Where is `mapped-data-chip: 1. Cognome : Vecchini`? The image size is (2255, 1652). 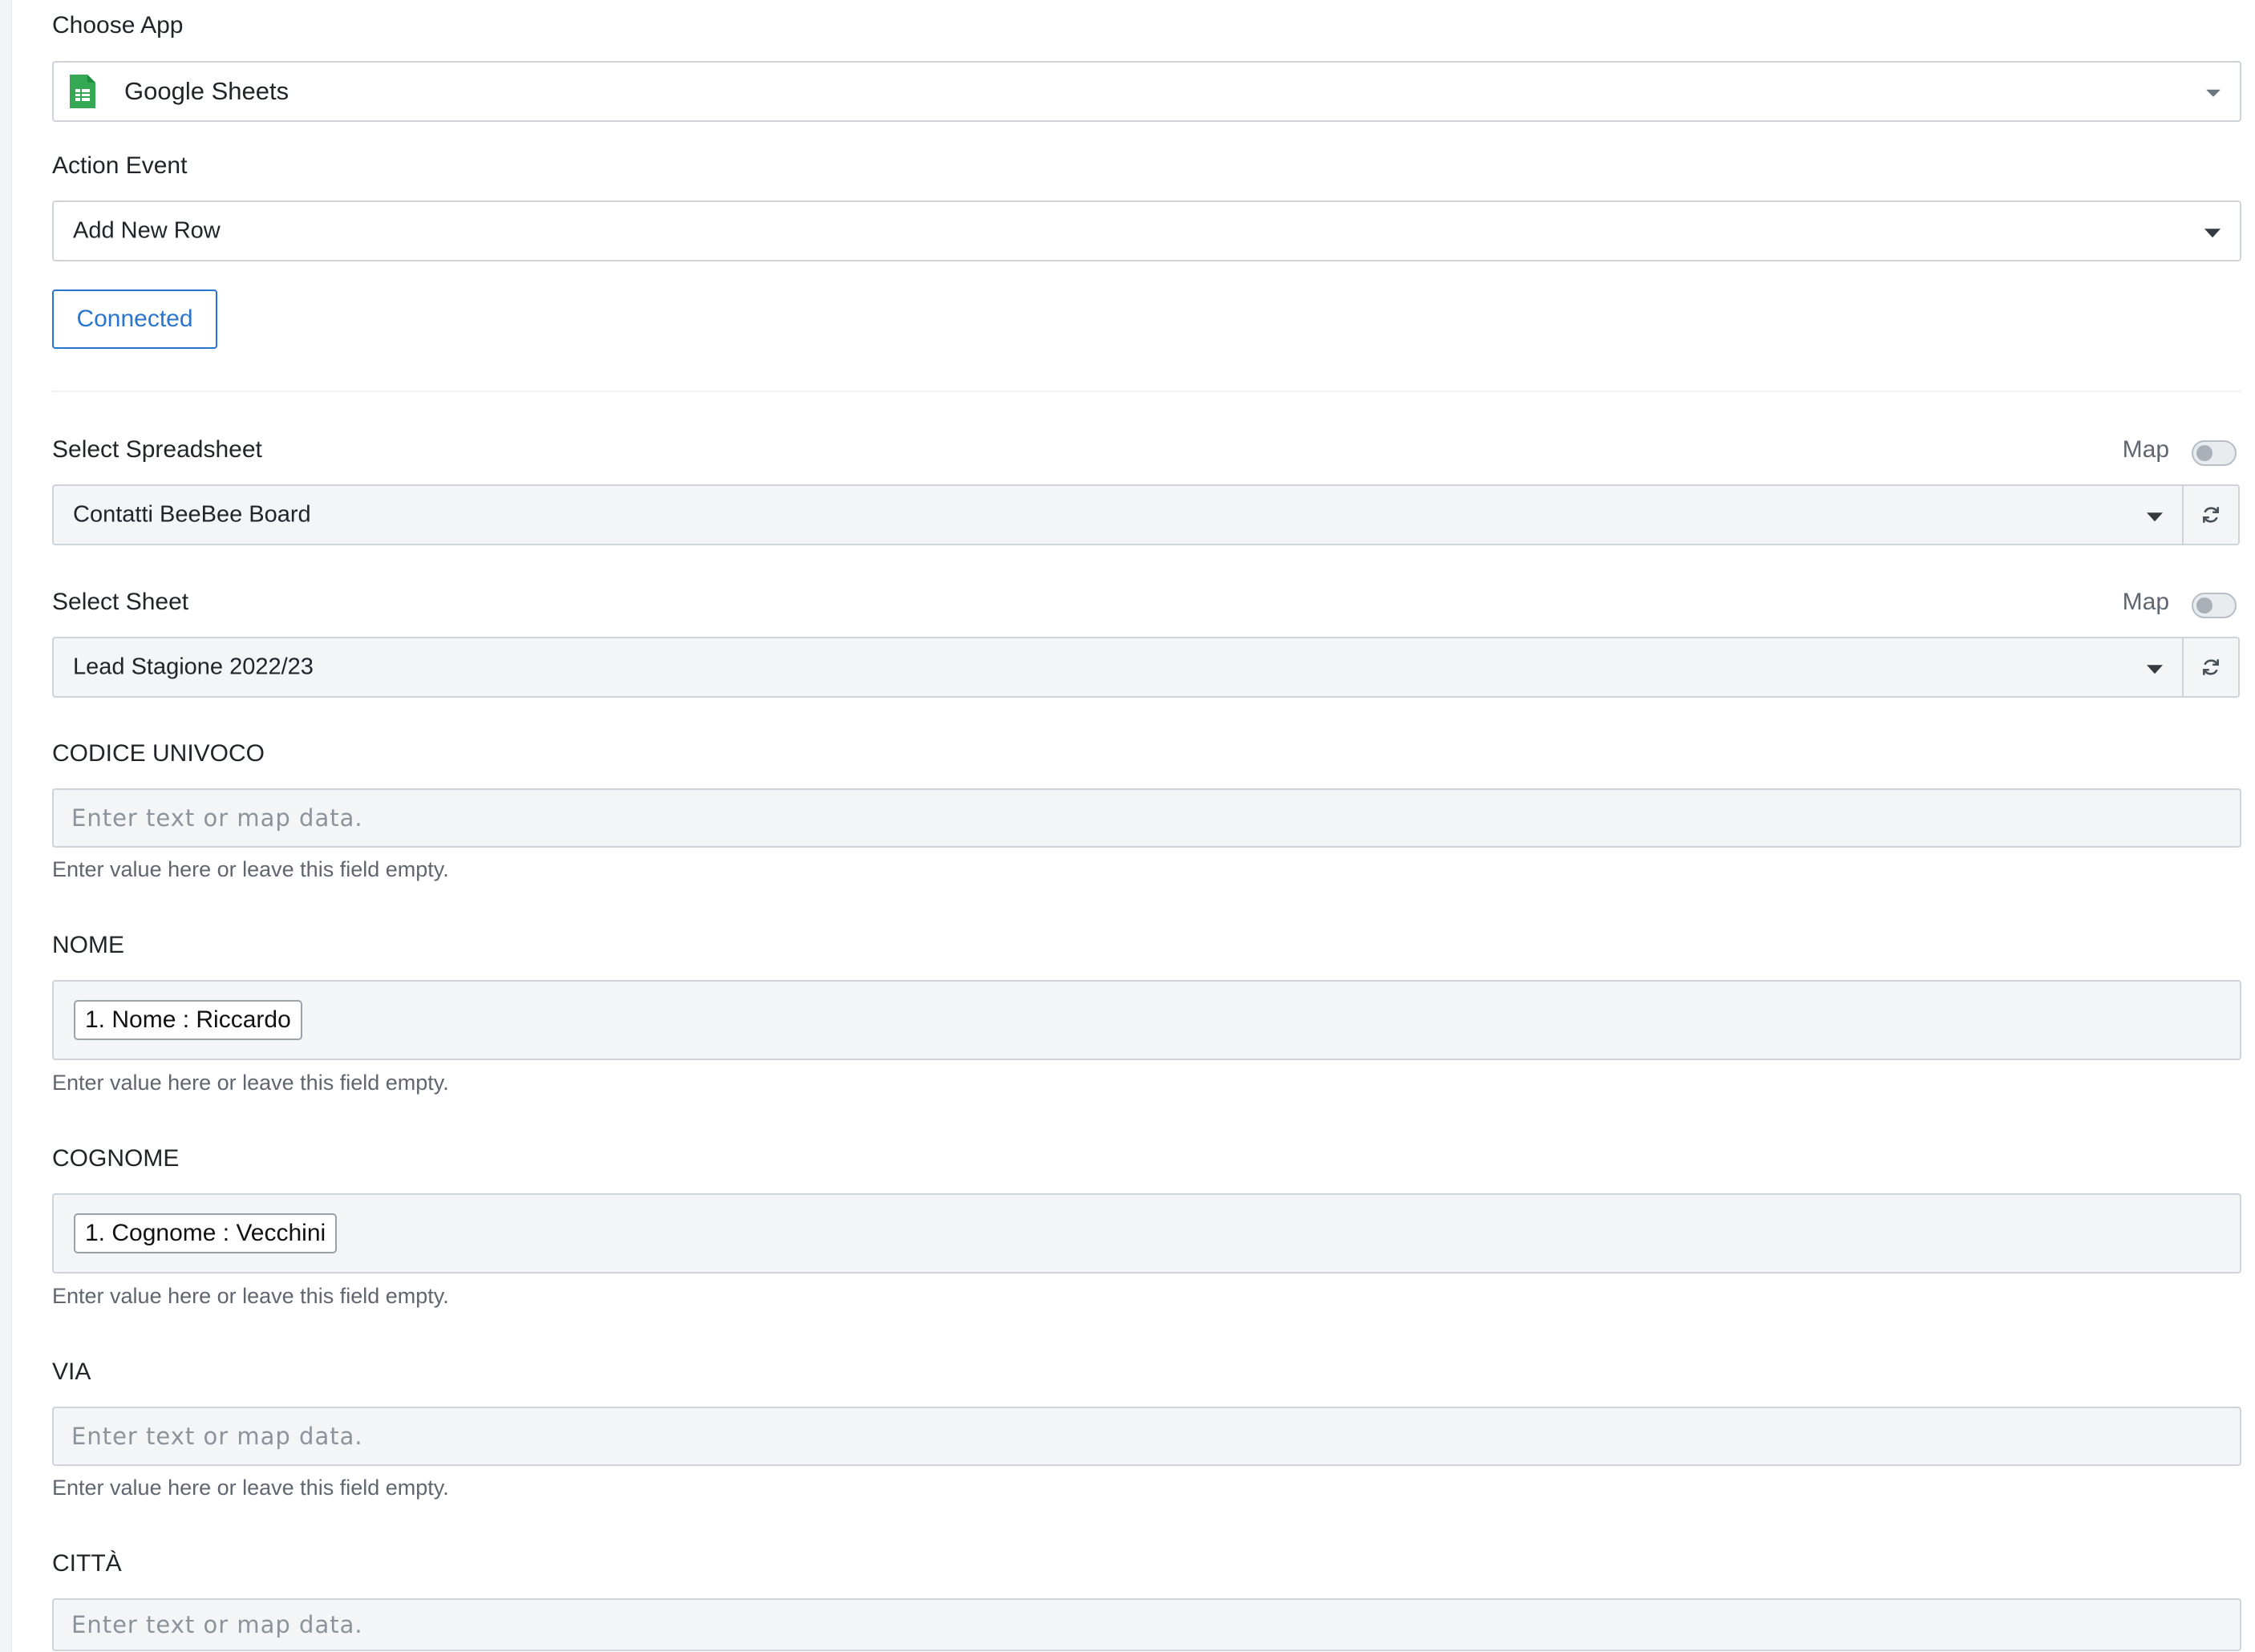 mapped-data-chip: 1. Cognome : Vecchini is located at coordinates (206, 1233).